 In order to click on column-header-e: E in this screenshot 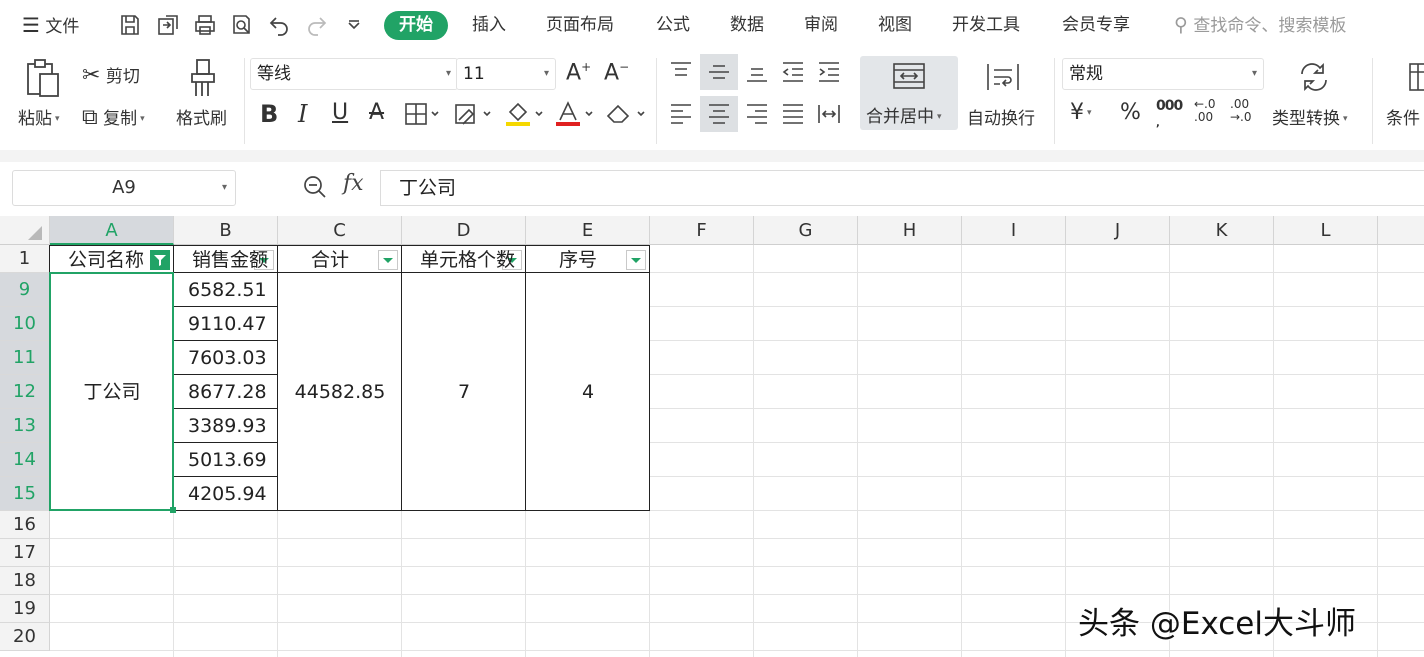, I will do `click(588, 230)`.